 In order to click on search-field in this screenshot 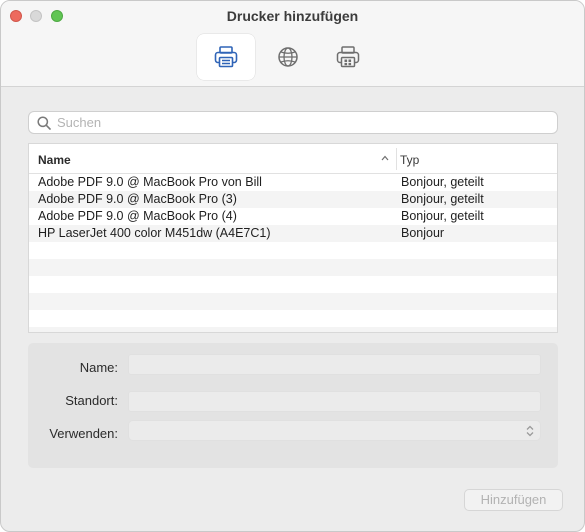, I will do `click(293, 122)`.